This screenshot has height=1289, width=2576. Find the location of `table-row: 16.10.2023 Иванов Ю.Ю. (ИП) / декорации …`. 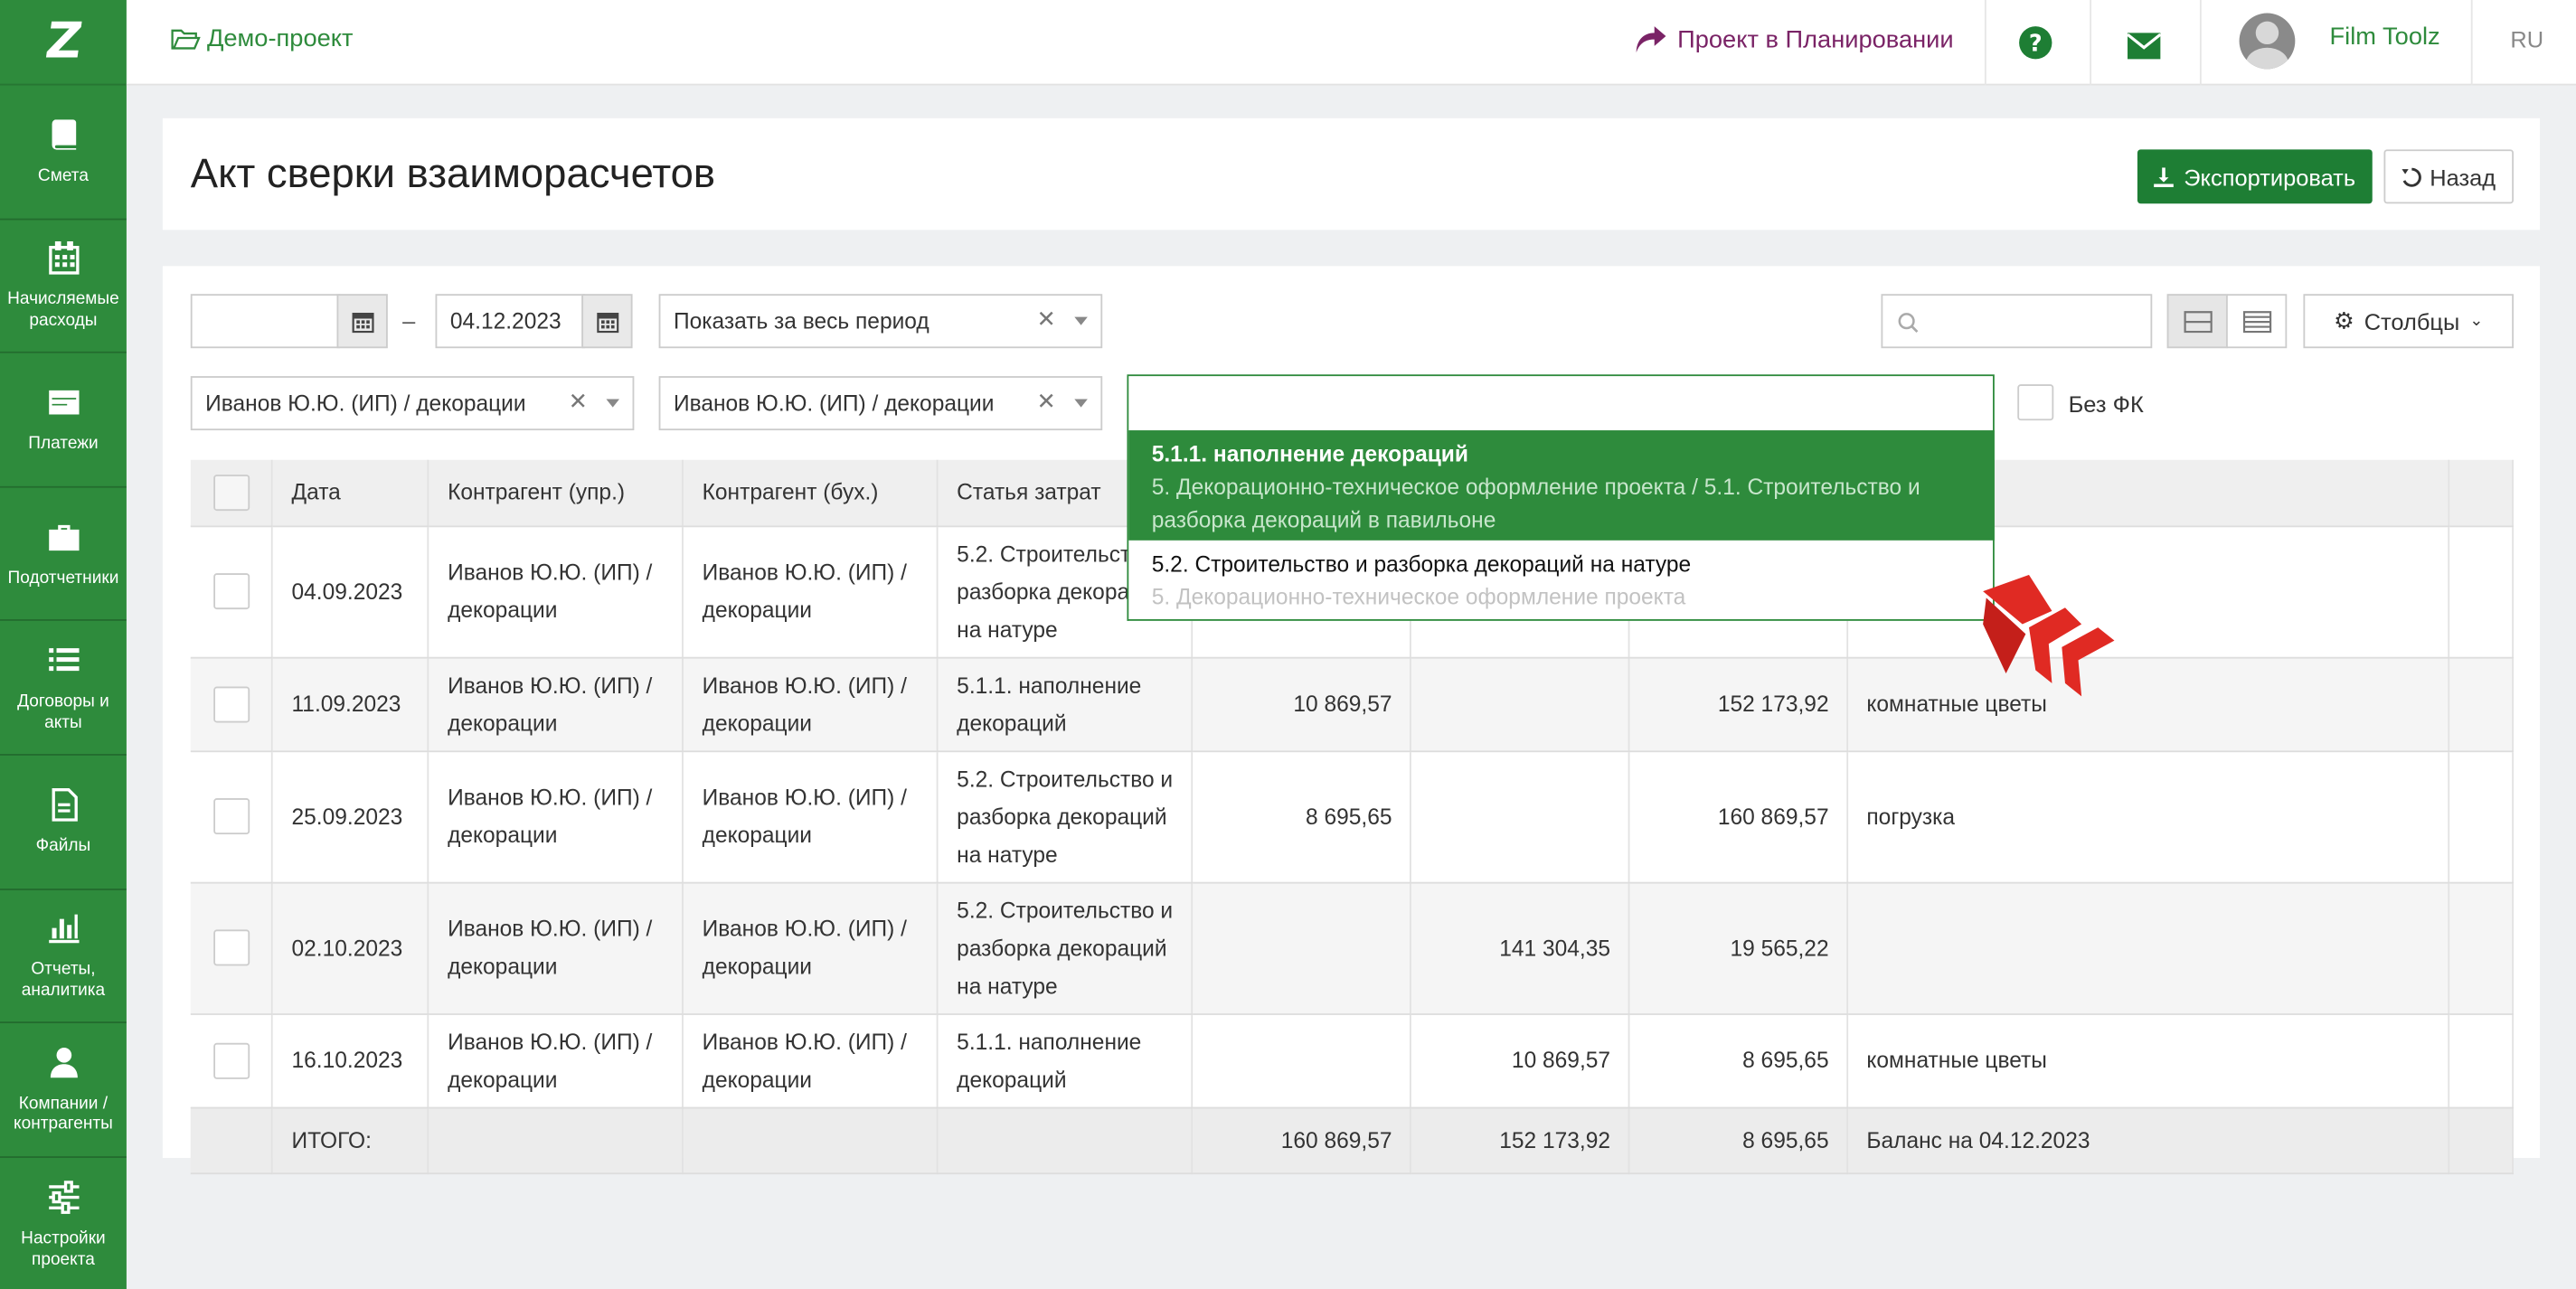

table-row: 16.10.2023 Иванов Ю.Ю. (ИП) / декорации … is located at coordinates (1352, 1060).